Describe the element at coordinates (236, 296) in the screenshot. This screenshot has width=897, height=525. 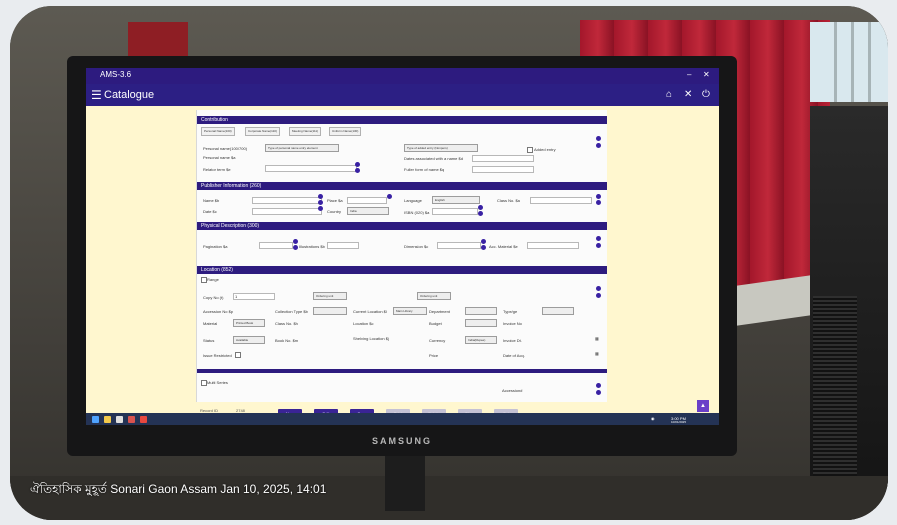
I see `copy-no-value: 1` at that location.